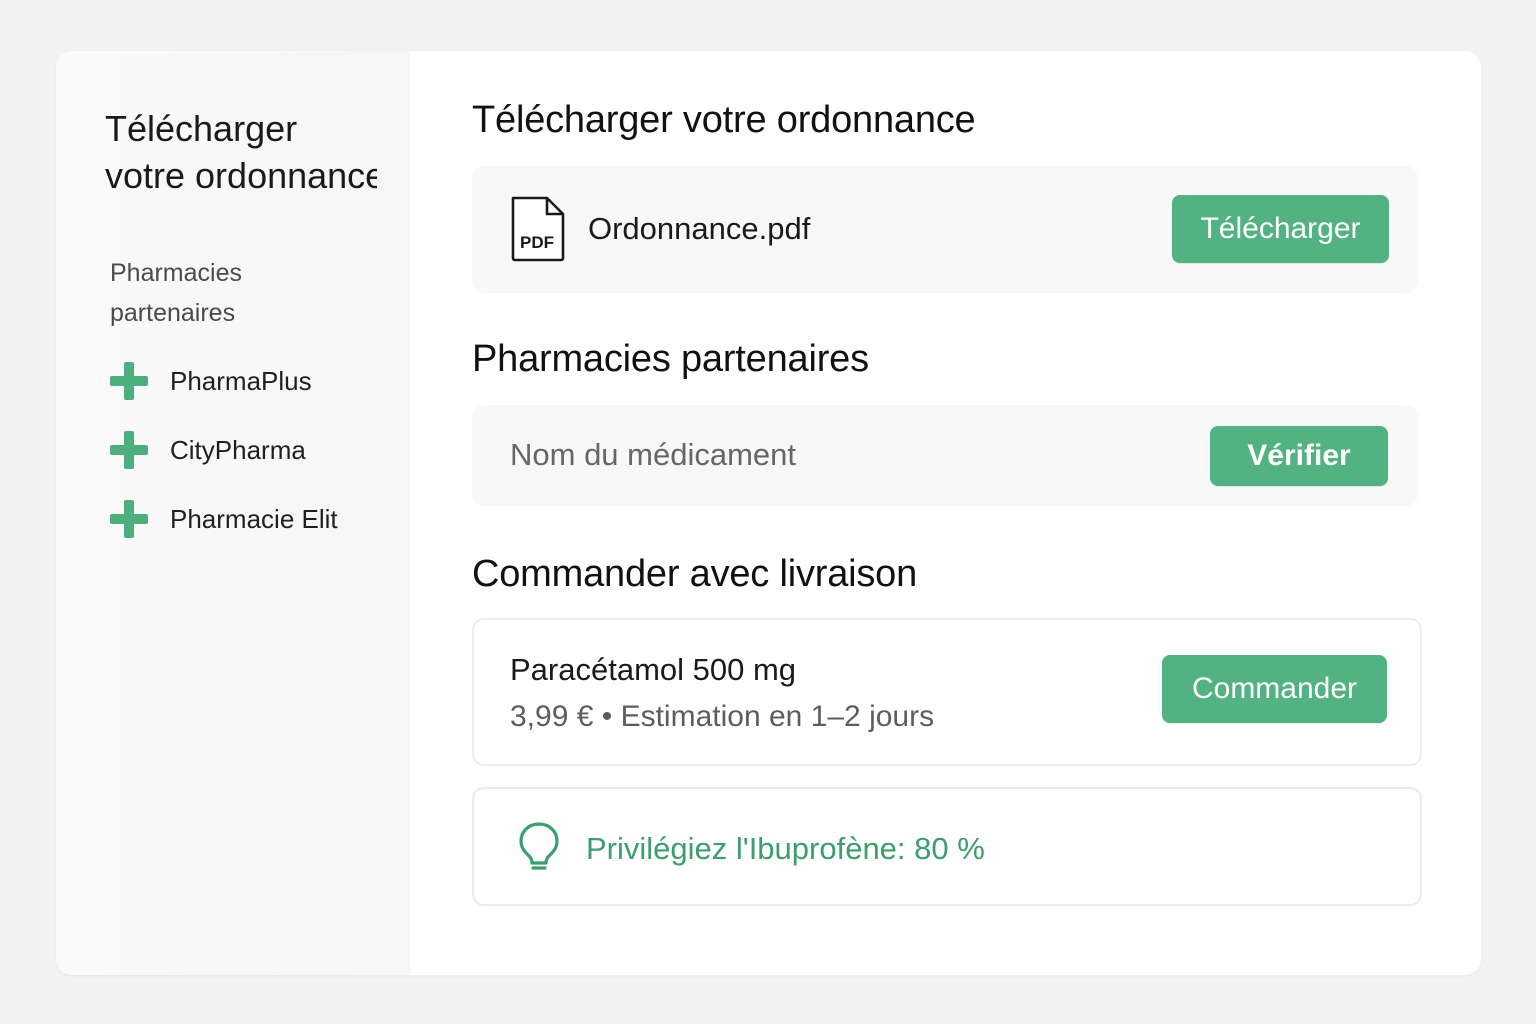 This screenshot has height=1024, width=1536. I want to click on upload-panel: PDF Ordonnance.pdf Télécharger, so click(945, 229).